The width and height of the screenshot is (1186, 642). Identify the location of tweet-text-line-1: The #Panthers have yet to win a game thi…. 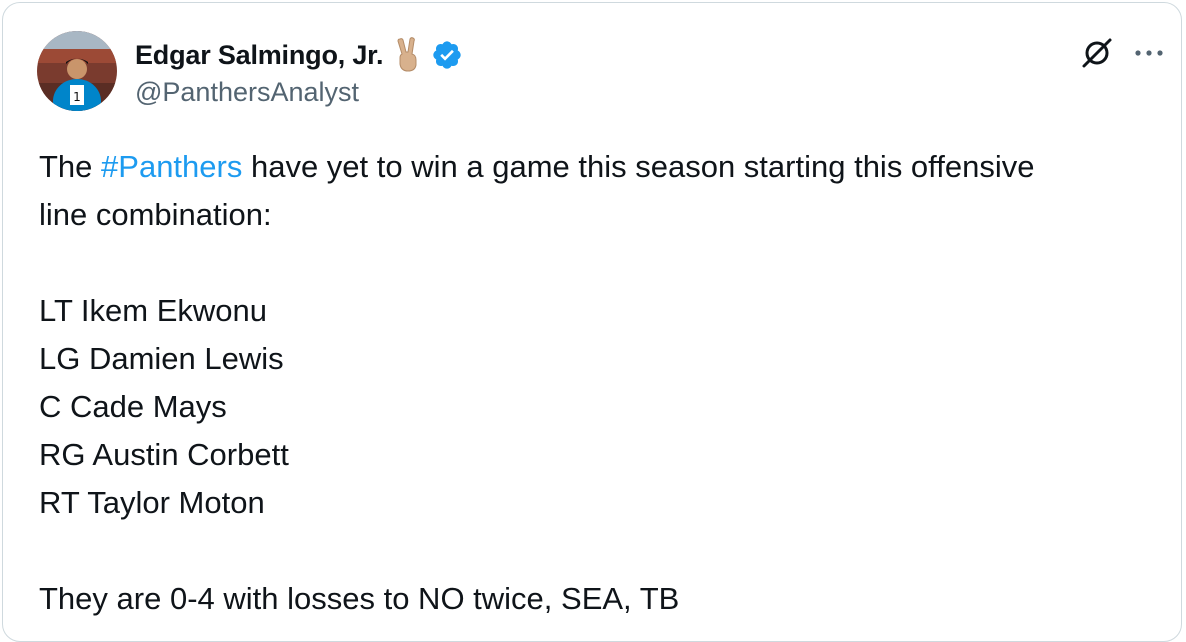
(604, 167).